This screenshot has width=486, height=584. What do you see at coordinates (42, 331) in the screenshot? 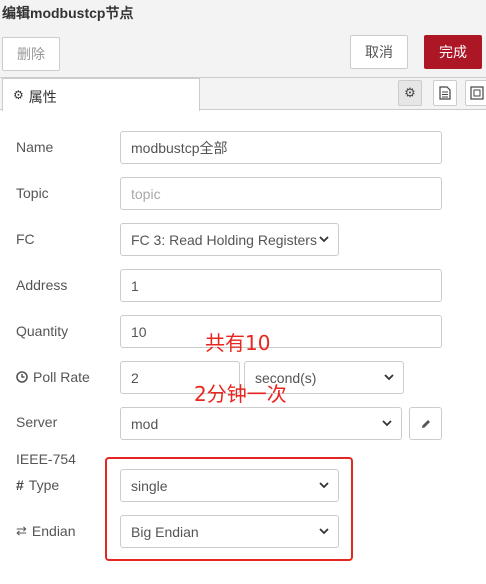
I see `quantity-label: Quantity` at bounding box center [42, 331].